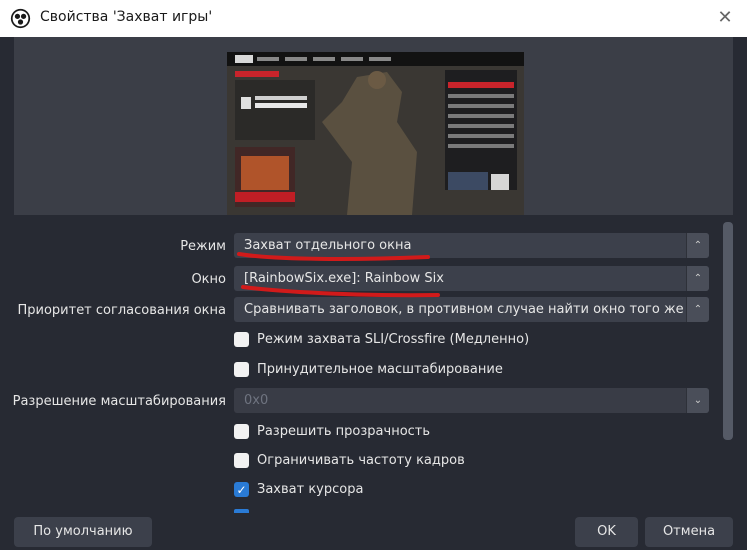 The image size is (747, 550). Describe the element at coordinates (725, 18) in the screenshot. I see `close-icon: ✕` at that location.